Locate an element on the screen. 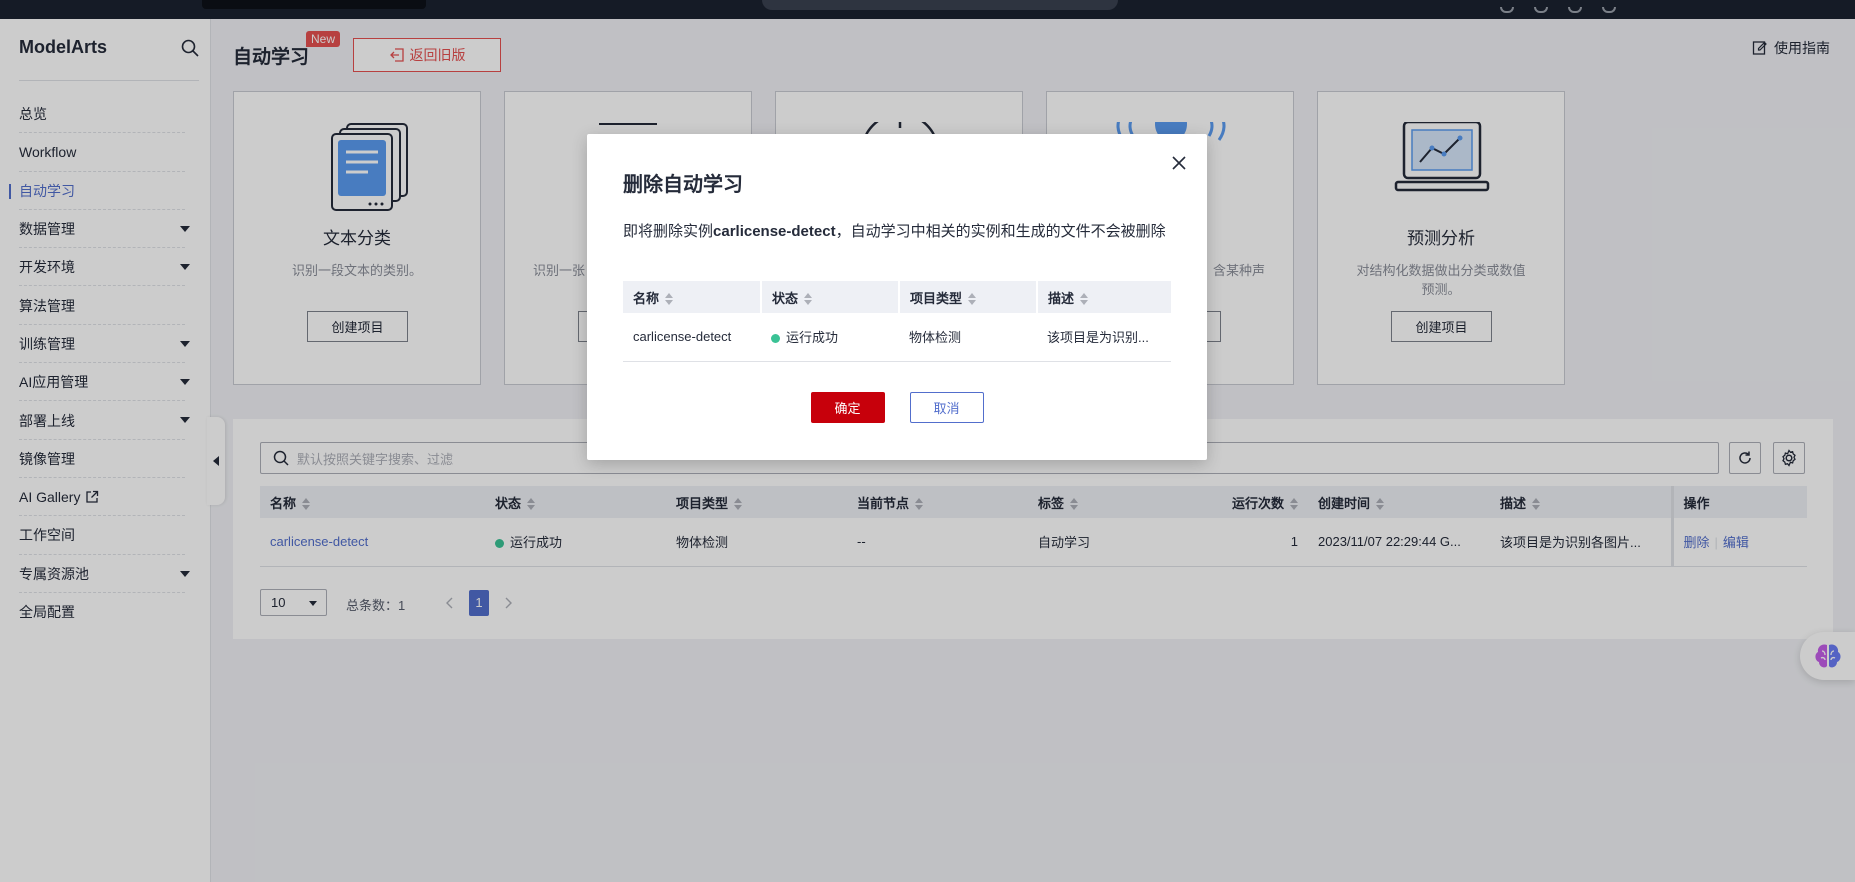 This screenshot has width=1855, height=882. confirm-button: 确定 is located at coordinates (847, 407).